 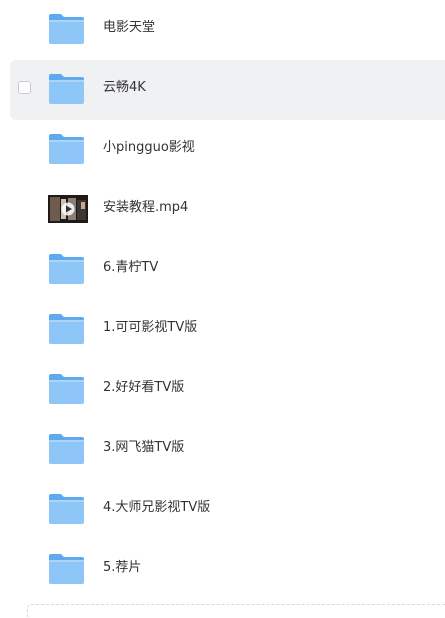 What do you see at coordinates (145, 210) in the screenshot?
I see `file-name: 安装教程.mp4` at bounding box center [145, 210].